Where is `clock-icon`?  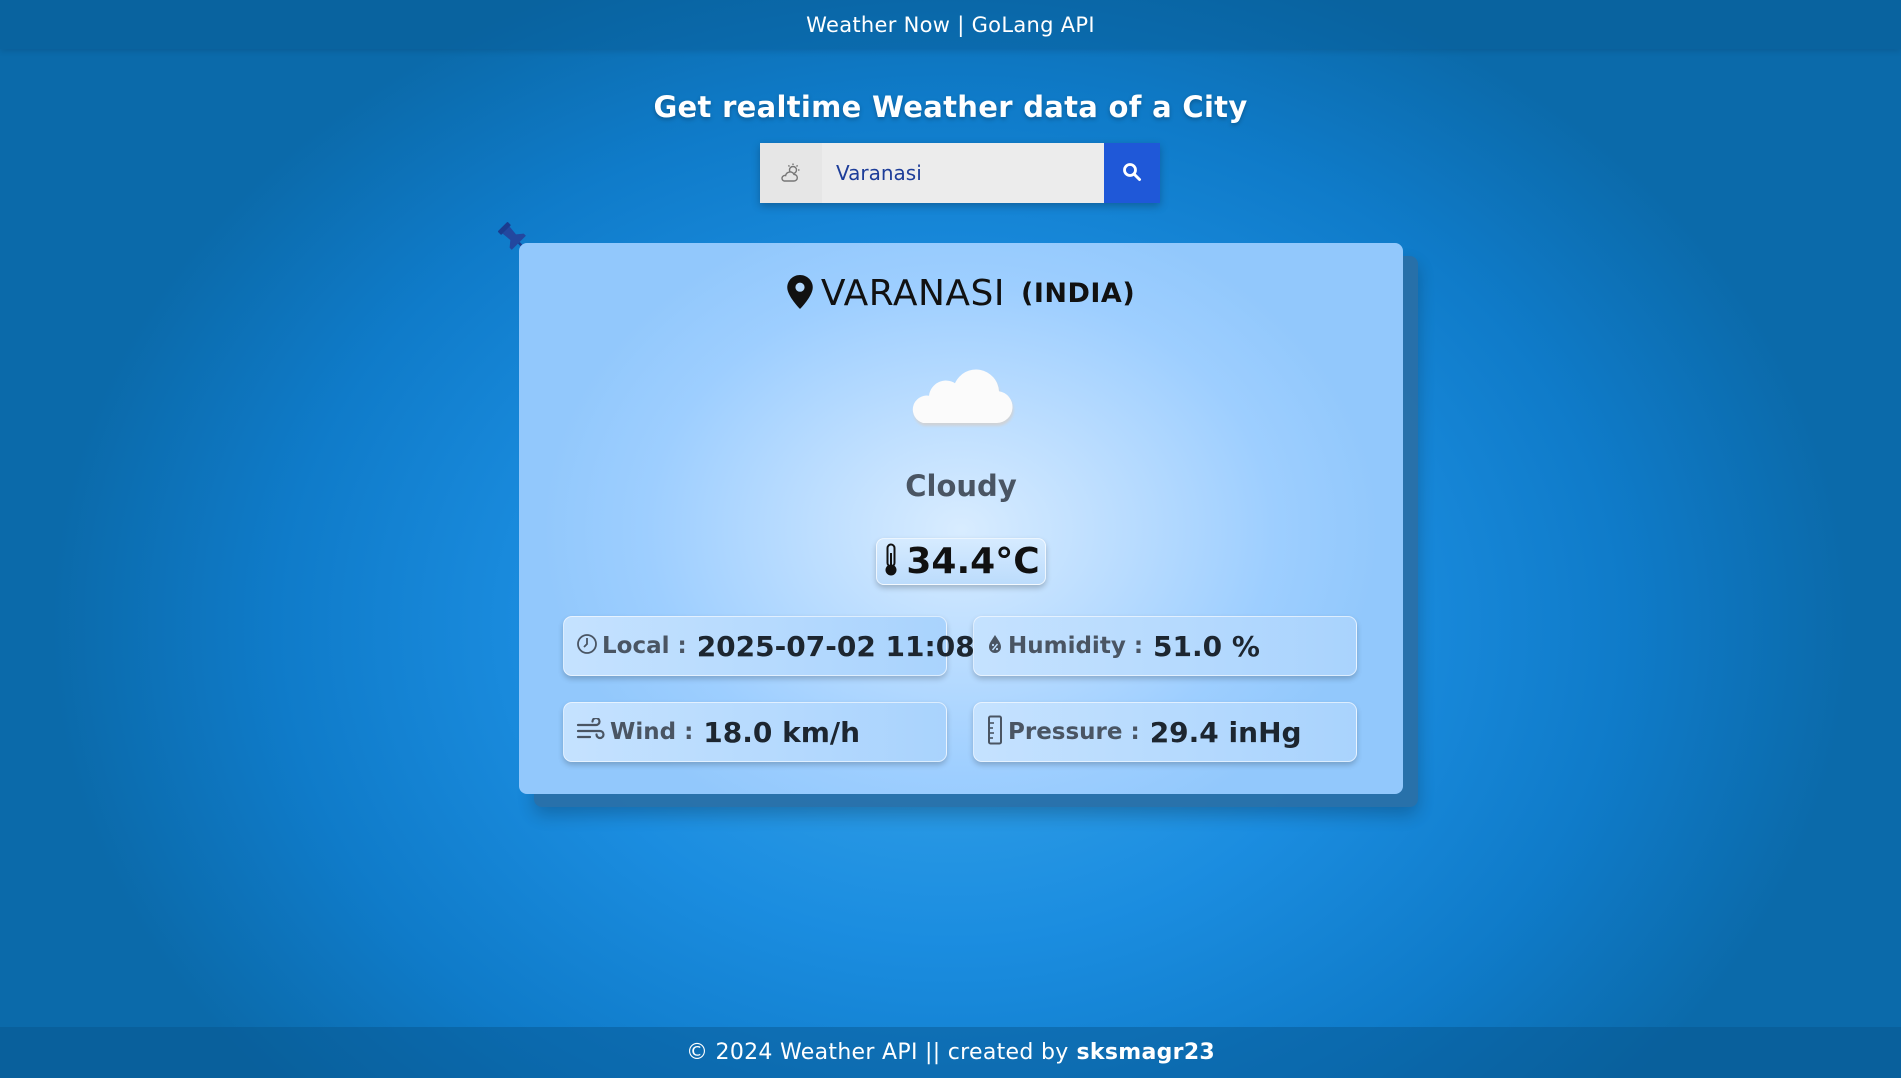
clock-icon is located at coordinates (587, 646).